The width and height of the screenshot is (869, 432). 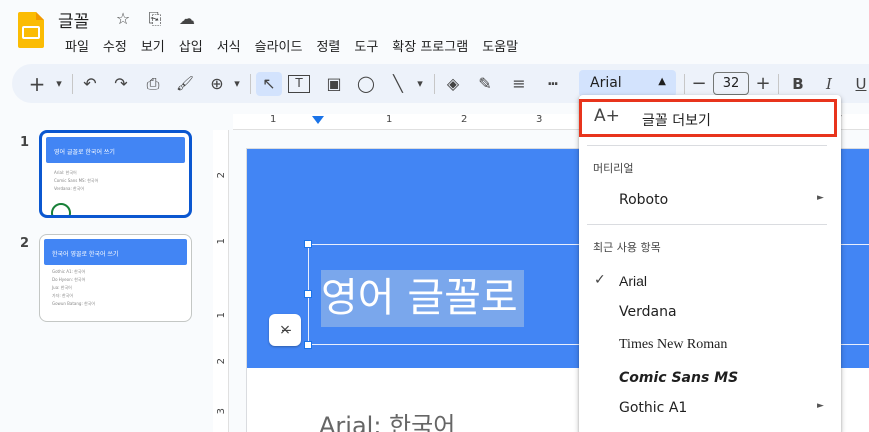 I want to click on menu-tools: 도구, so click(x=366, y=46).